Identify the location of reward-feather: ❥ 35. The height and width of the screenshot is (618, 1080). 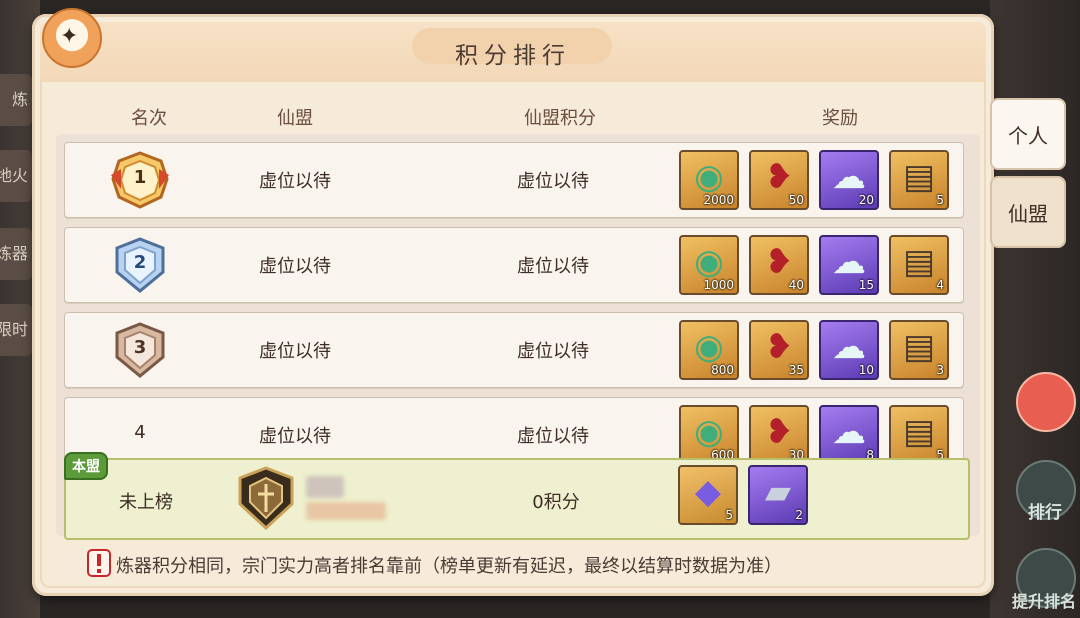
(779, 350).